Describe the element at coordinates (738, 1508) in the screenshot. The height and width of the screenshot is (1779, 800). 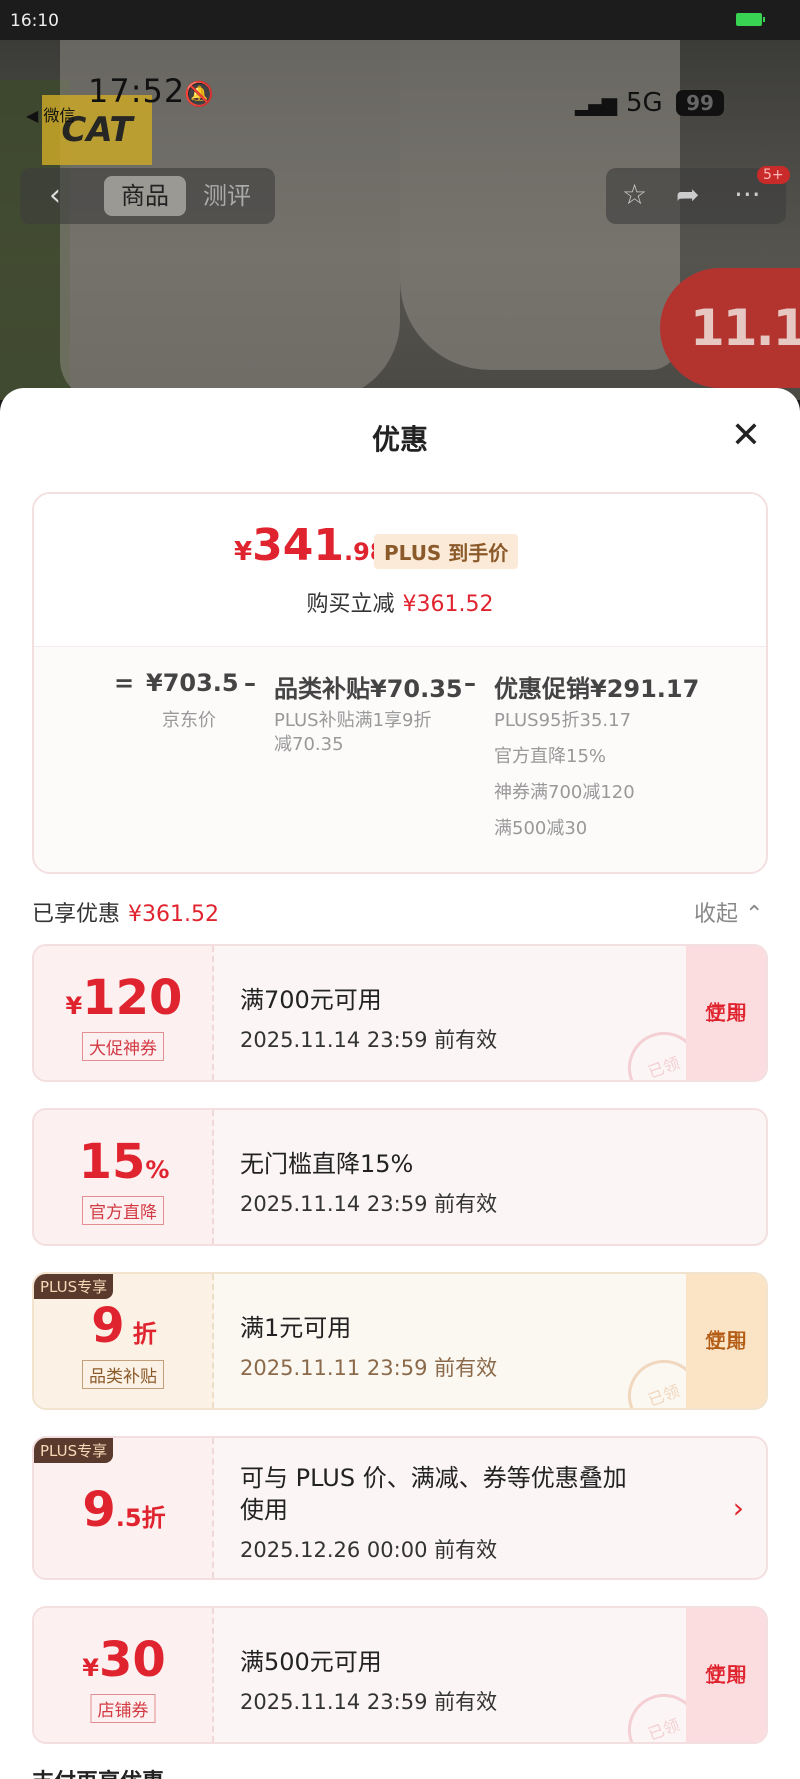
I see `chevron-right-icon: ›` at that location.